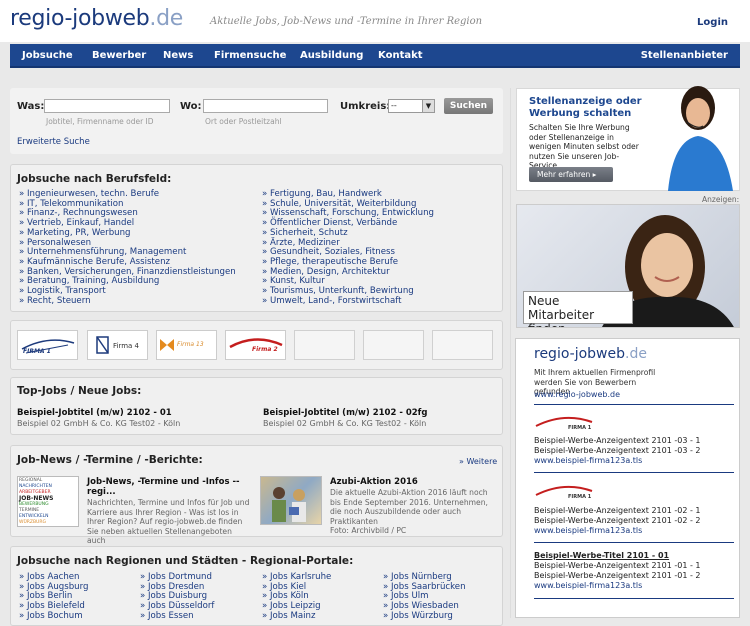 This screenshot has width=750, height=626. I want to click on firma2-logo-icon, so click(256, 343).